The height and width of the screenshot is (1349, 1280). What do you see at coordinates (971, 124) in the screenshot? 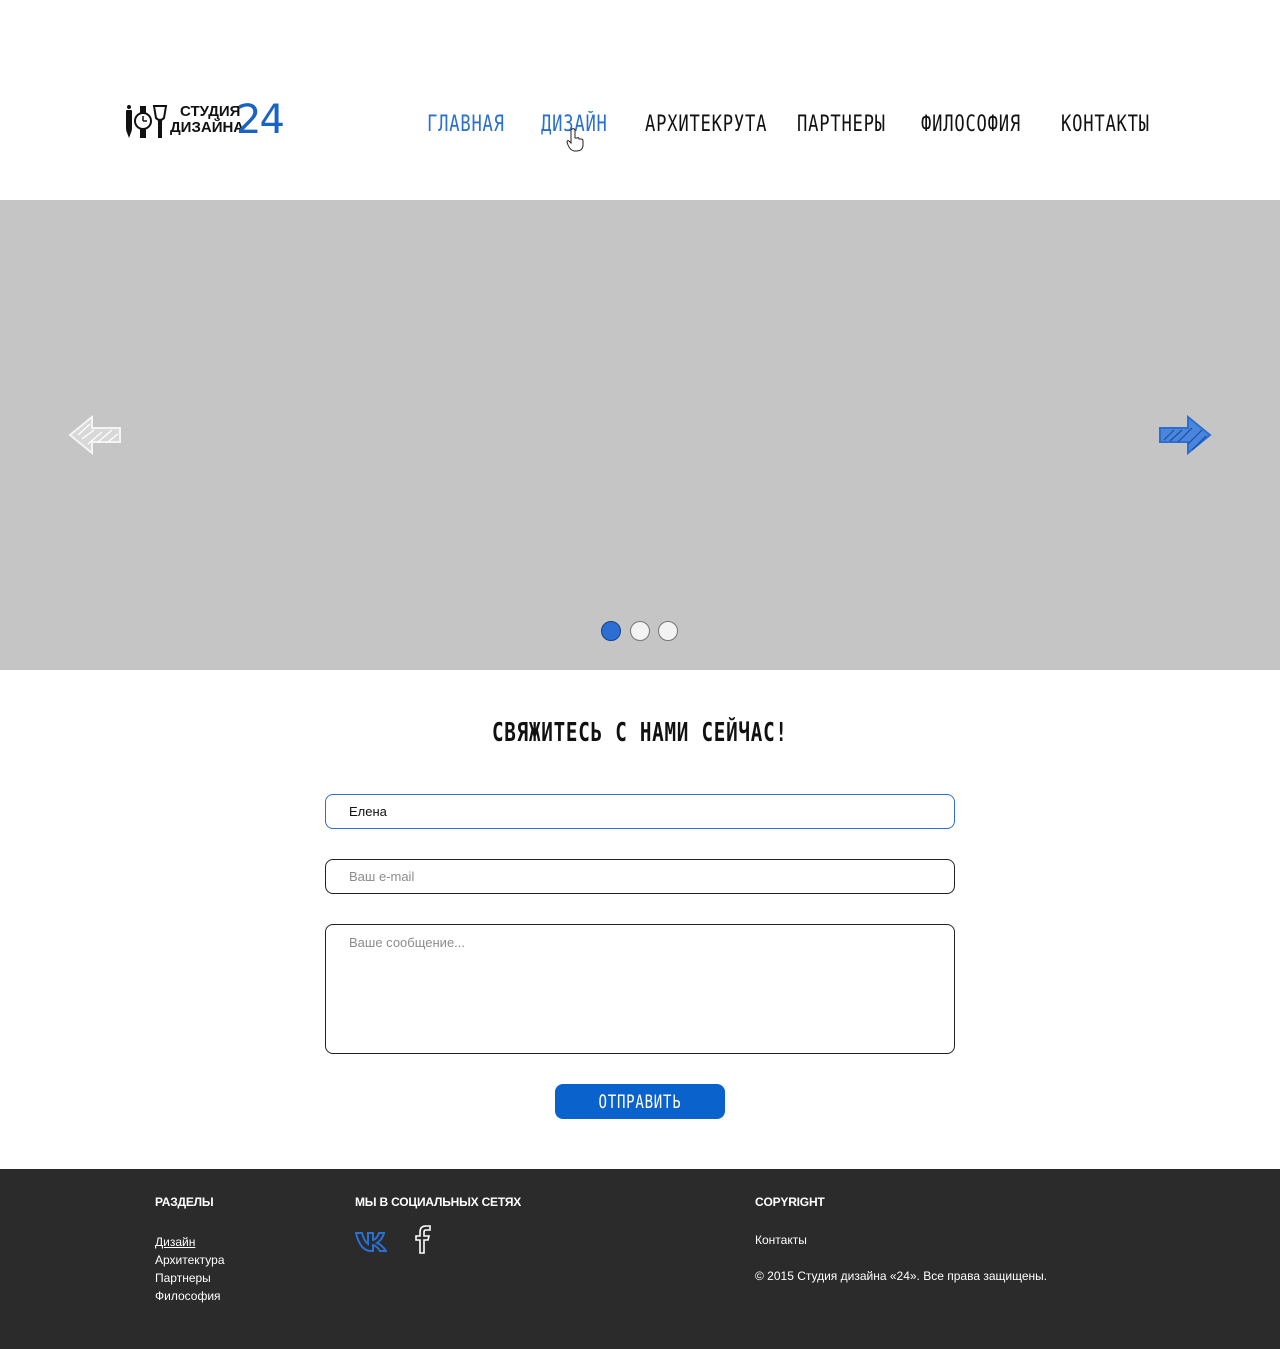
I see `nav-item-philosophy: Философия` at bounding box center [971, 124].